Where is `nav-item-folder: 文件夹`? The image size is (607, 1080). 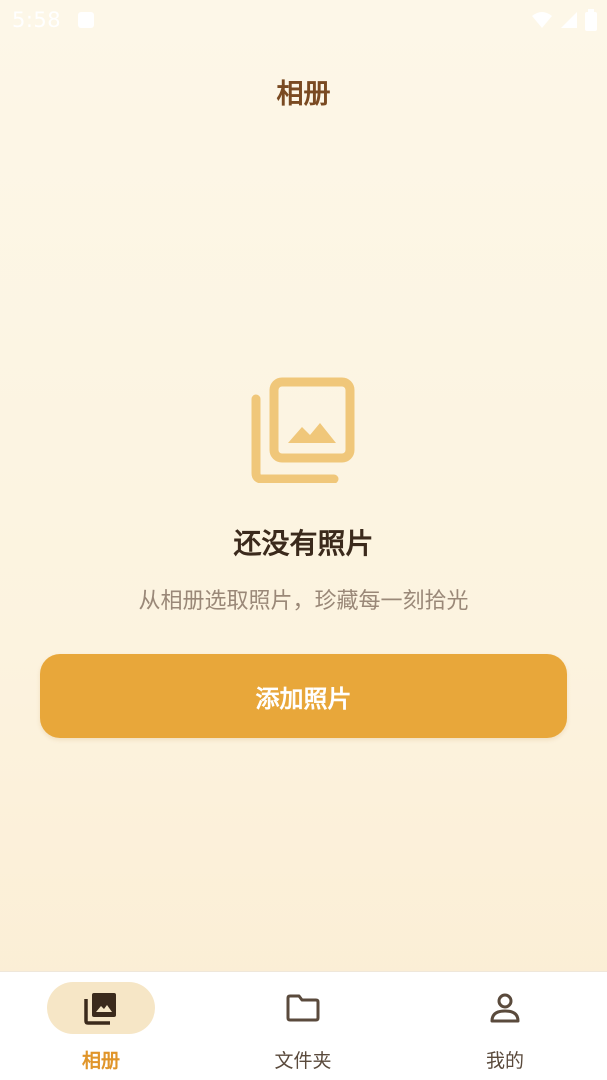
nav-item-folder: 文件夹 is located at coordinates (303, 1026).